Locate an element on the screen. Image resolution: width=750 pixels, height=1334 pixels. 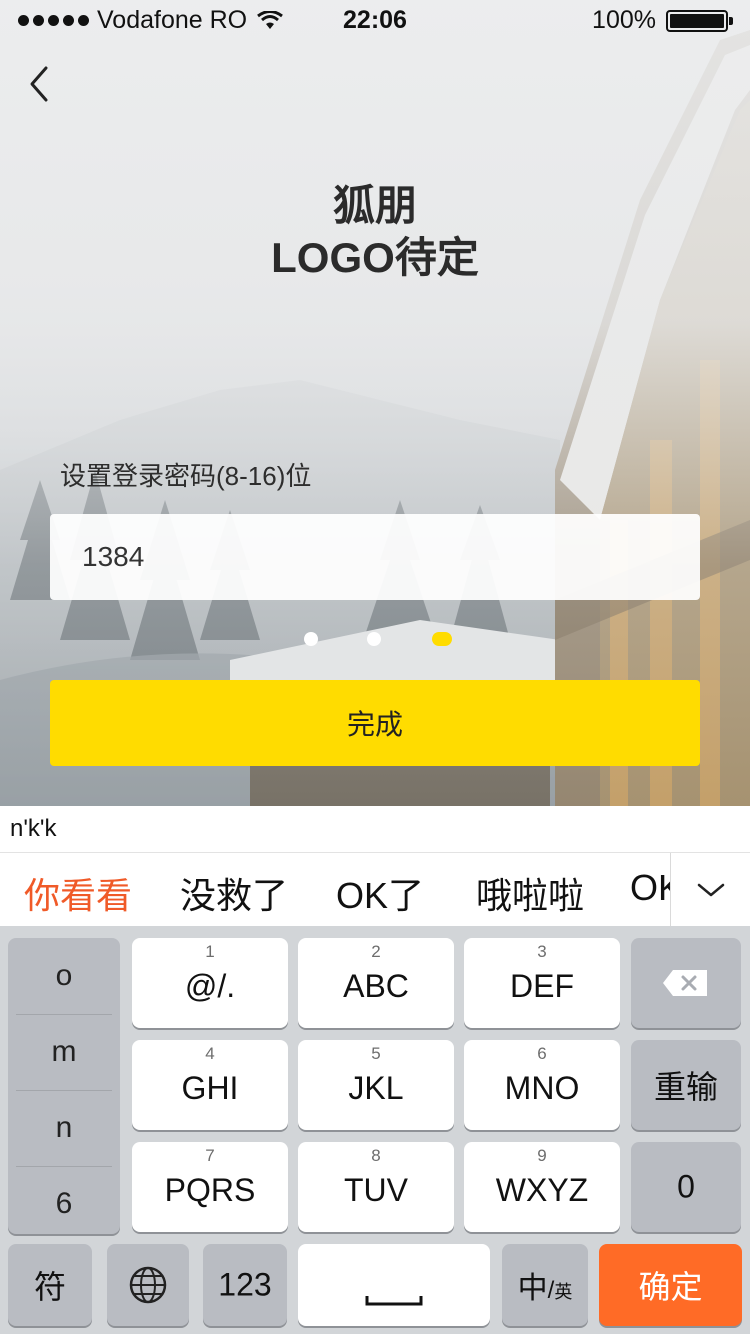
key-letters: TUV is located at coordinates (376, 1190).